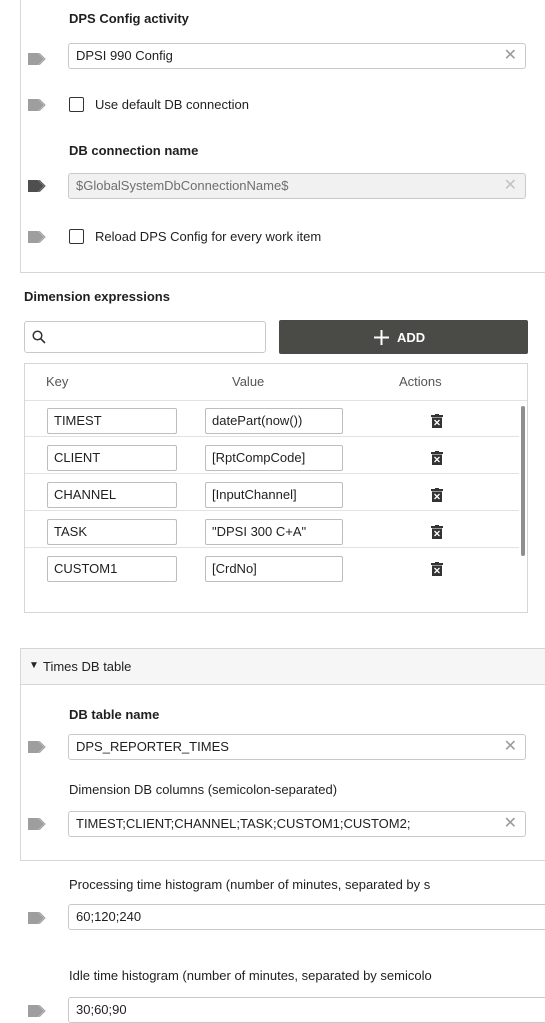  I want to click on idle-histogram-value: 30;60;90, so click(101, 1009).